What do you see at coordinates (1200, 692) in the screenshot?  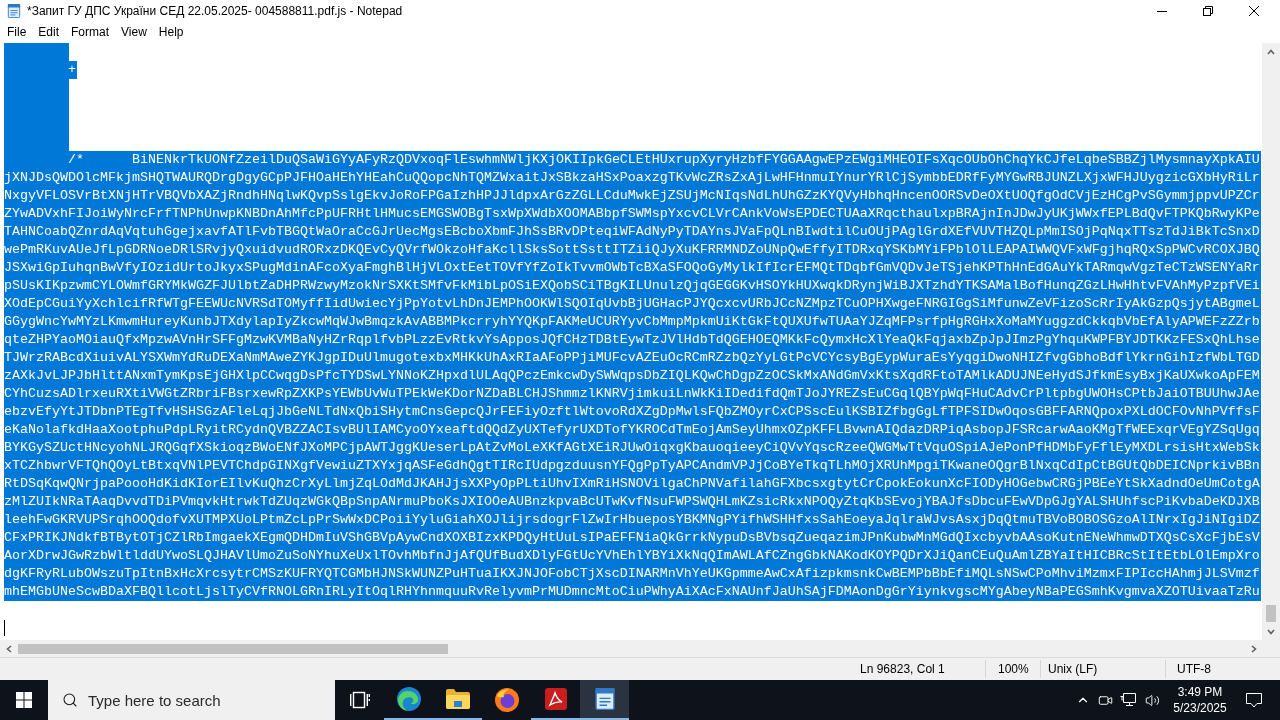 I see `clock-time: 3:49 PM` at bounding box center [1200, 692].